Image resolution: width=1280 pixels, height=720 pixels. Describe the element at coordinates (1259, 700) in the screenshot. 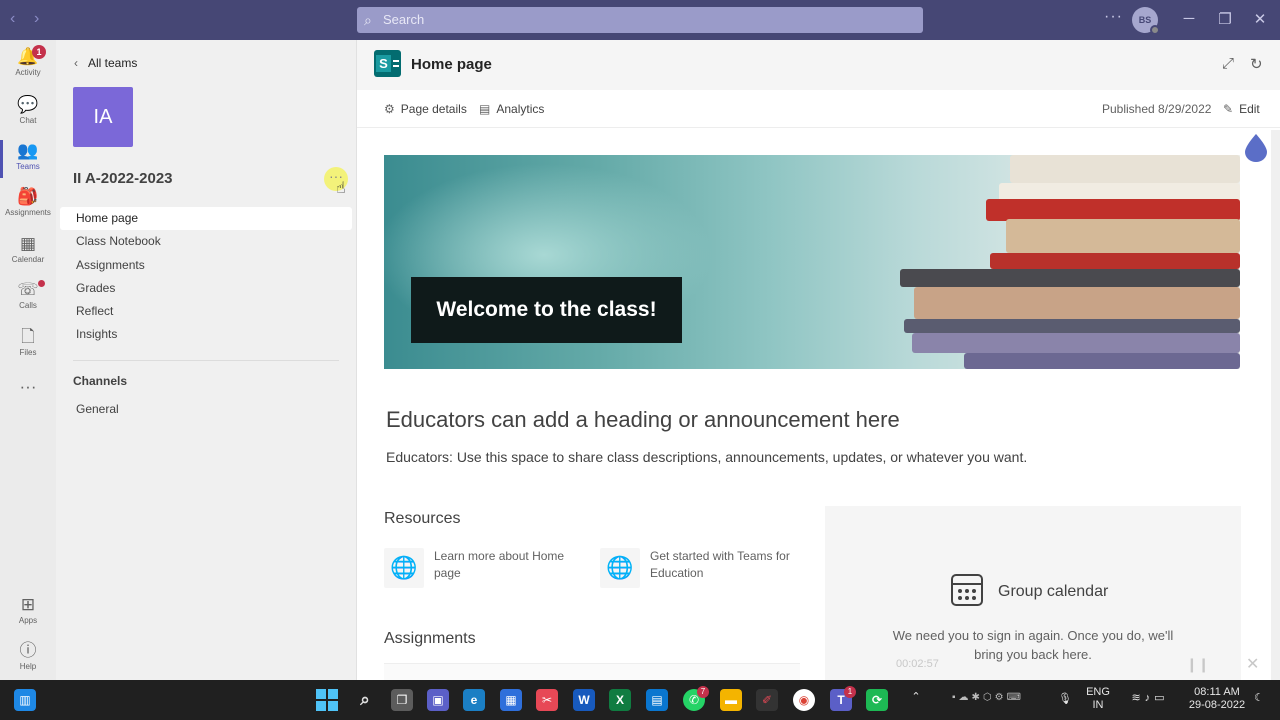

I see `notification-icon: ☾` at that location.